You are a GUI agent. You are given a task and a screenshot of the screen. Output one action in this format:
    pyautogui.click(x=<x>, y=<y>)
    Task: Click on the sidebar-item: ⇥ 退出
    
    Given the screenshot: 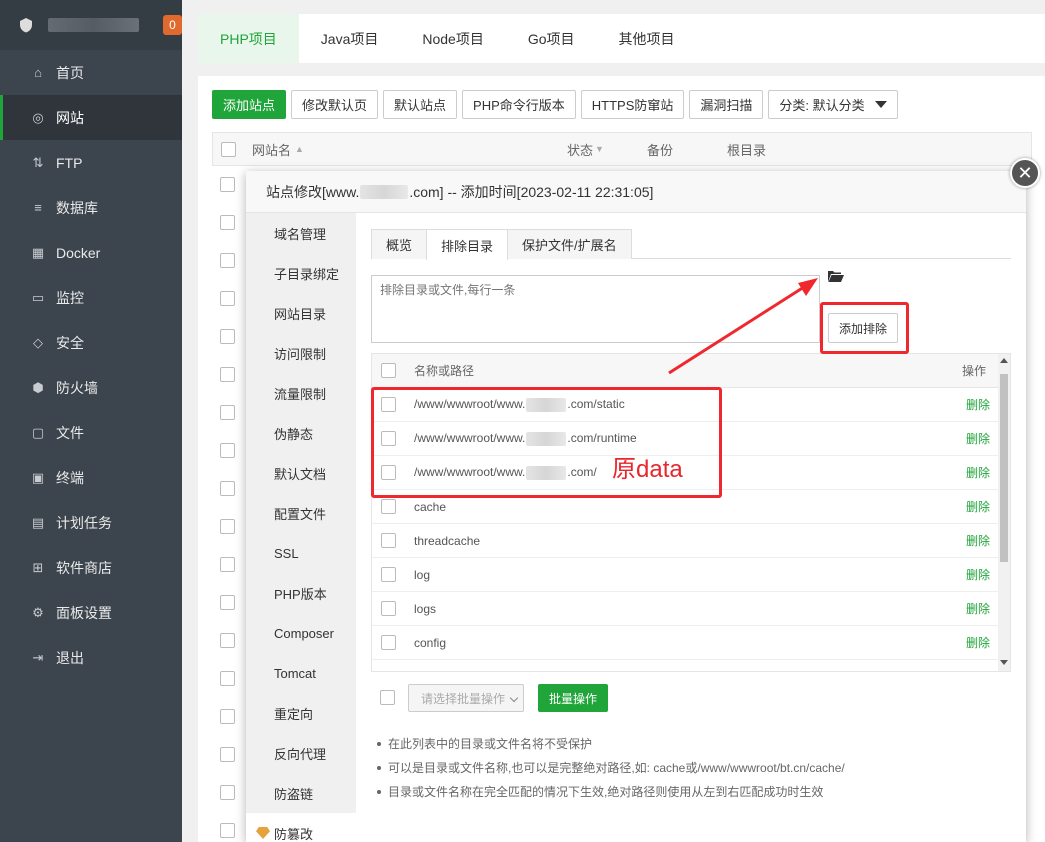 What is the action you would take?
    pyautogui.click(x=91, y=657)
    